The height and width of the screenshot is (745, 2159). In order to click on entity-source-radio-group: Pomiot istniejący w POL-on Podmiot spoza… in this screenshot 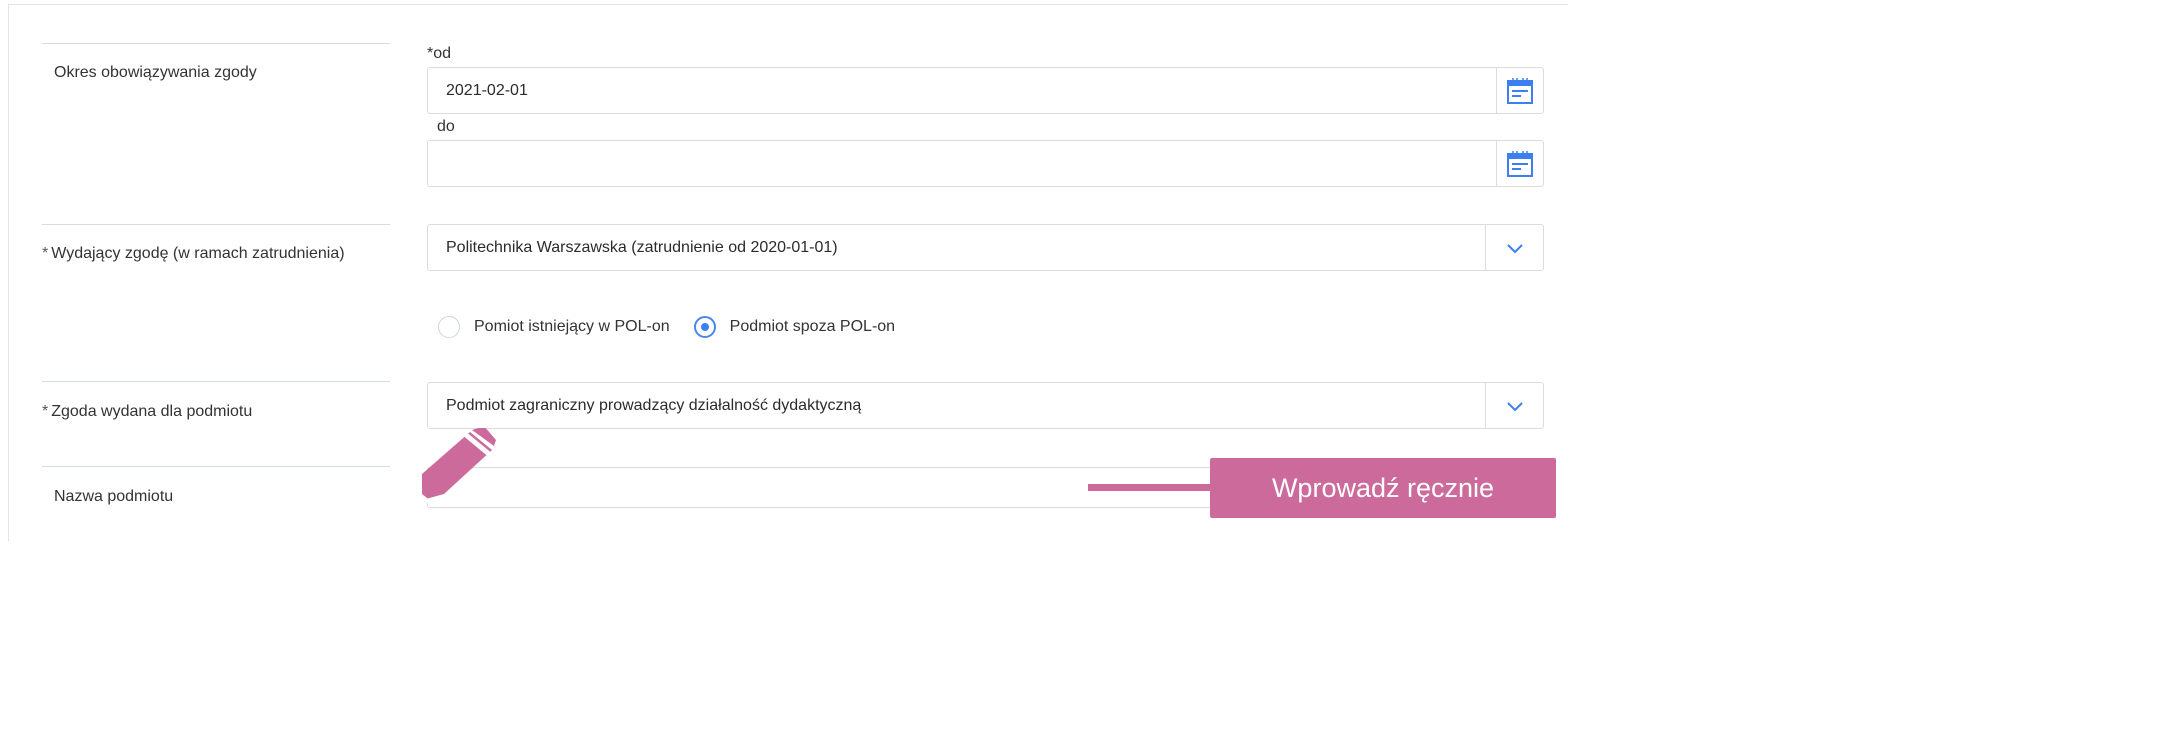, I will do `click(678, 327)`.